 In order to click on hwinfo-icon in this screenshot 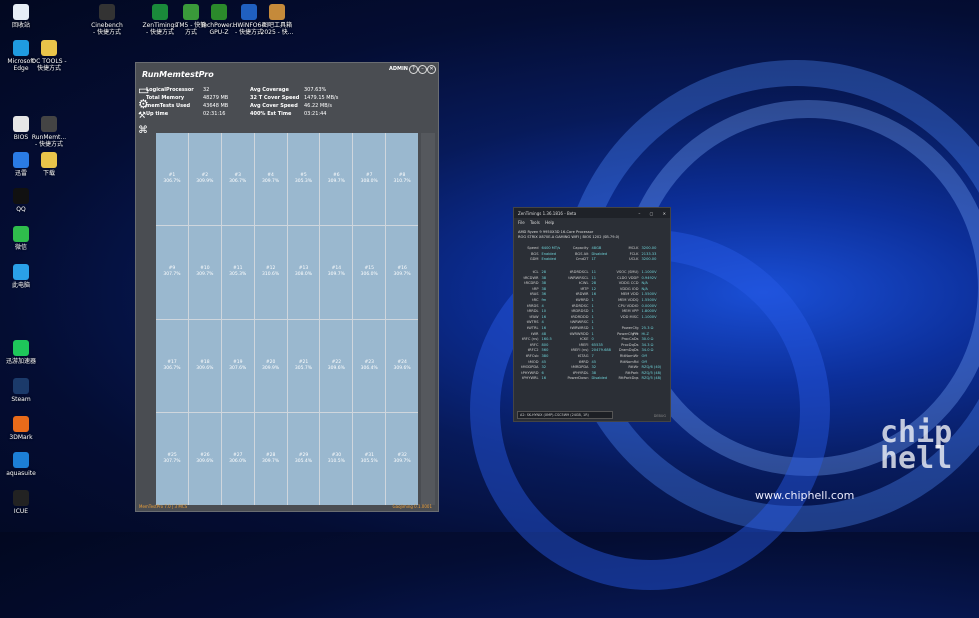, I will do `click(249, 12)`.